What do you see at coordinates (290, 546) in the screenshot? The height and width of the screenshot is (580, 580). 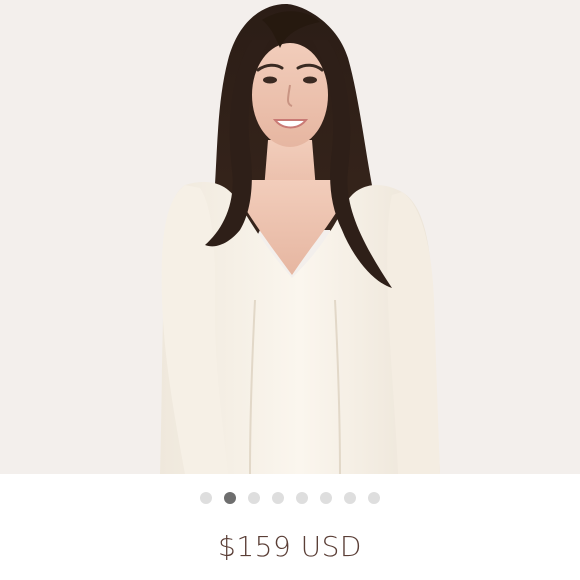 I see `product-price: $159 USD` at bounding box center [290, 546].